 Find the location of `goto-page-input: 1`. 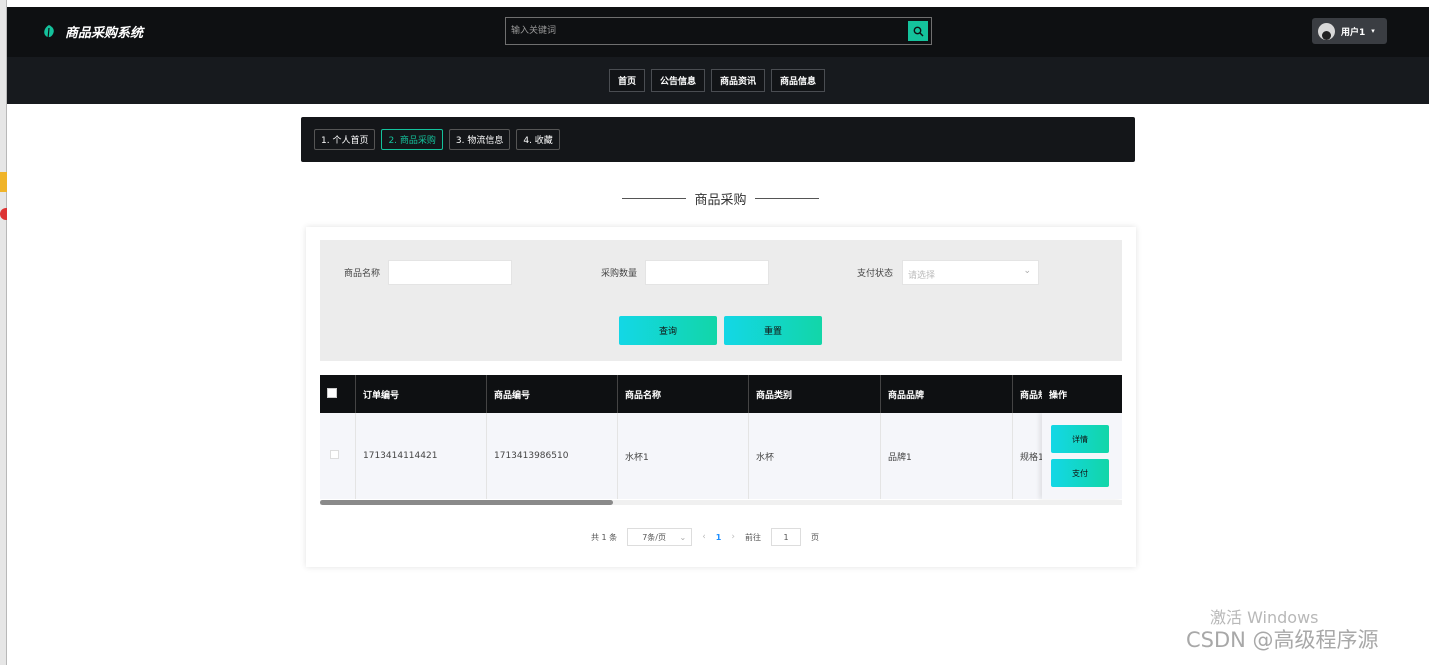

goto-page-input: 1 is located at coordinates (785, 537).